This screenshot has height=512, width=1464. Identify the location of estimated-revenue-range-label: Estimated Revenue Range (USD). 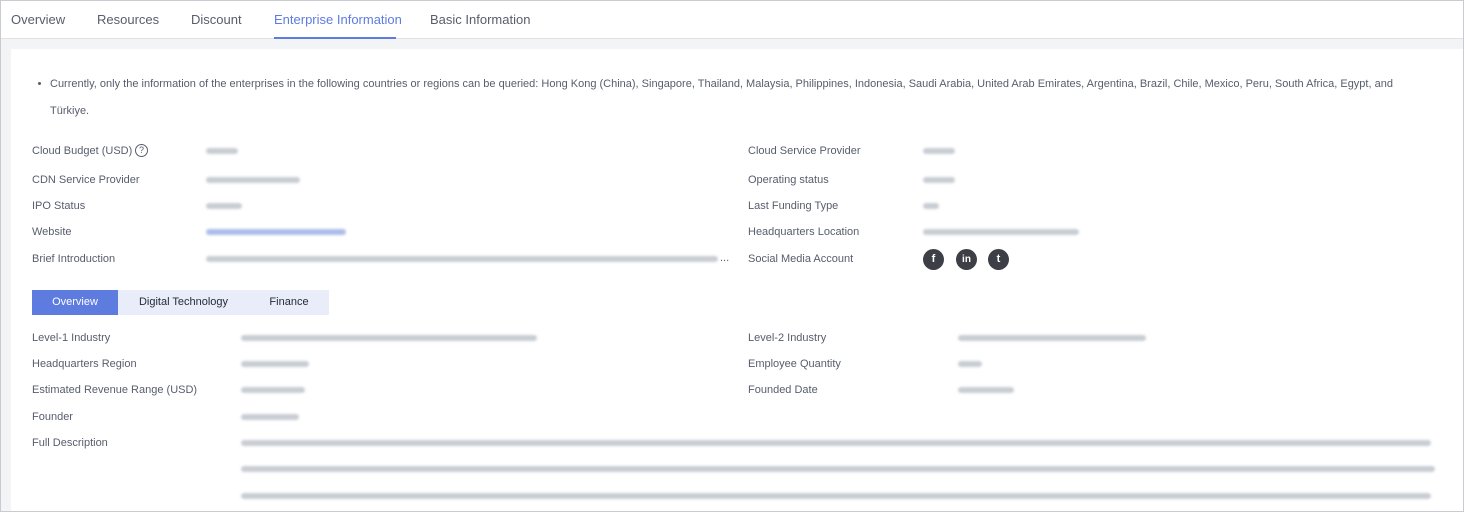
(115, 390).